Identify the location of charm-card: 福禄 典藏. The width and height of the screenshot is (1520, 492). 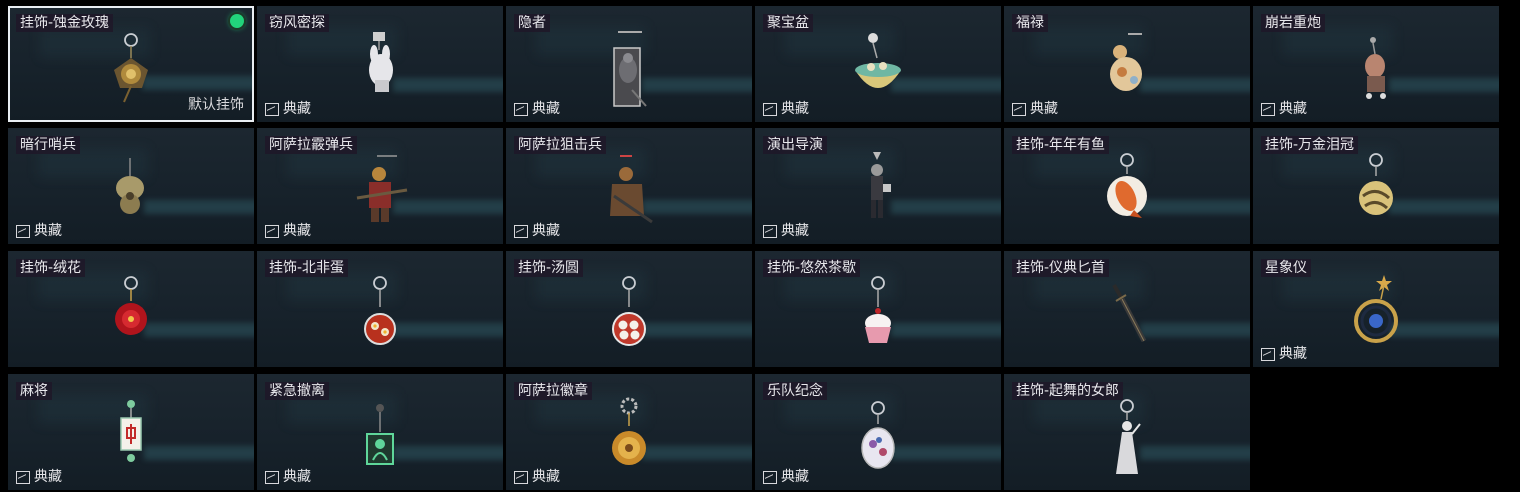
(1127, 64).